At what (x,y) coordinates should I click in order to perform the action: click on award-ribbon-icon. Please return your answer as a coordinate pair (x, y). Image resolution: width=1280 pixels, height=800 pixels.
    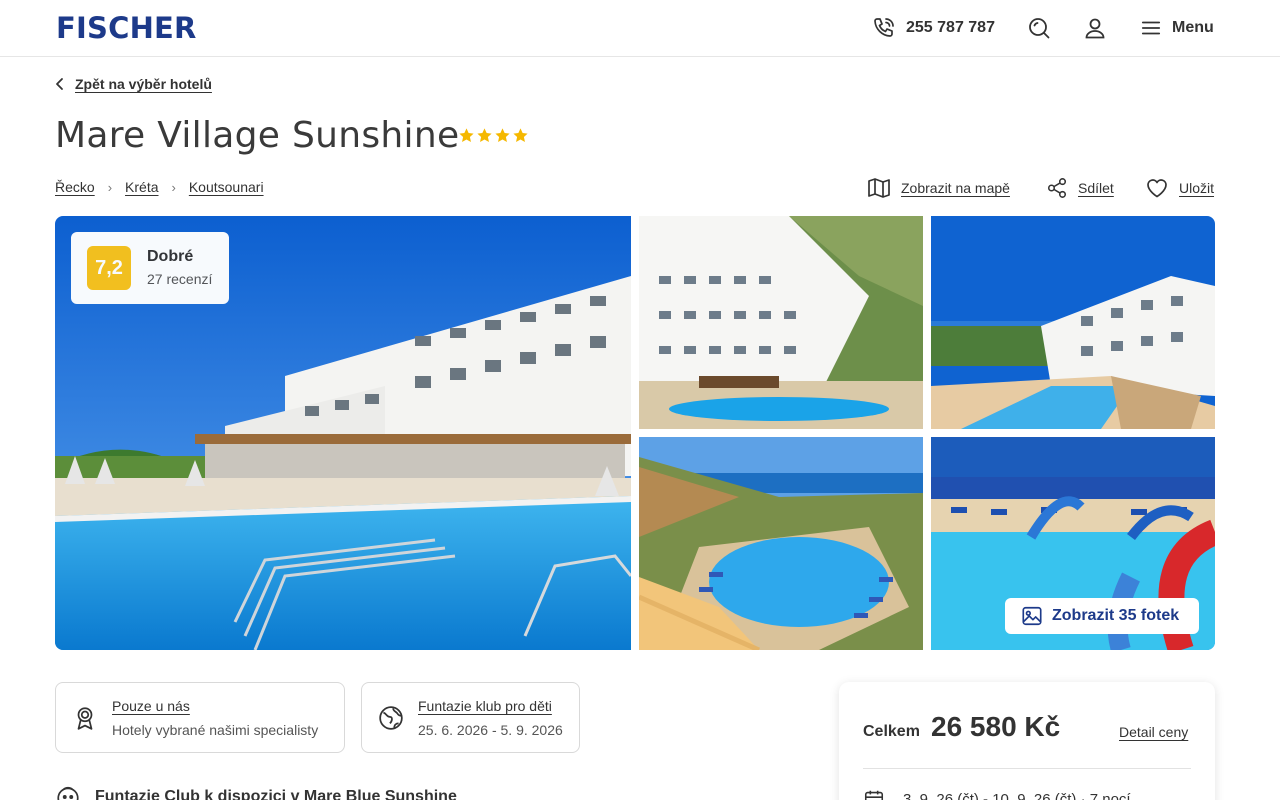
    Looking at the image, I should click on (85, 718).